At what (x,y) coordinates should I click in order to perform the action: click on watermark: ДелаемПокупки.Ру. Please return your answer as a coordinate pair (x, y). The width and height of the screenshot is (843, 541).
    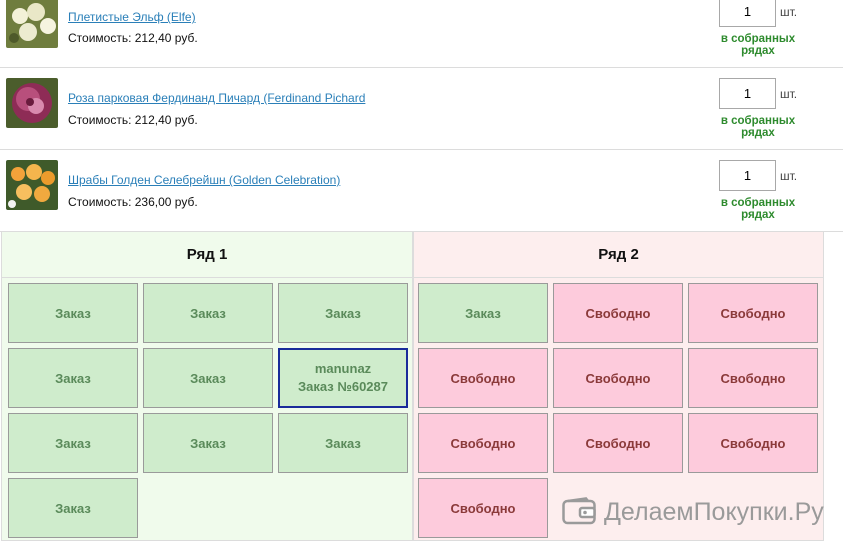
    Looking at the image, I should click on (693, 512).